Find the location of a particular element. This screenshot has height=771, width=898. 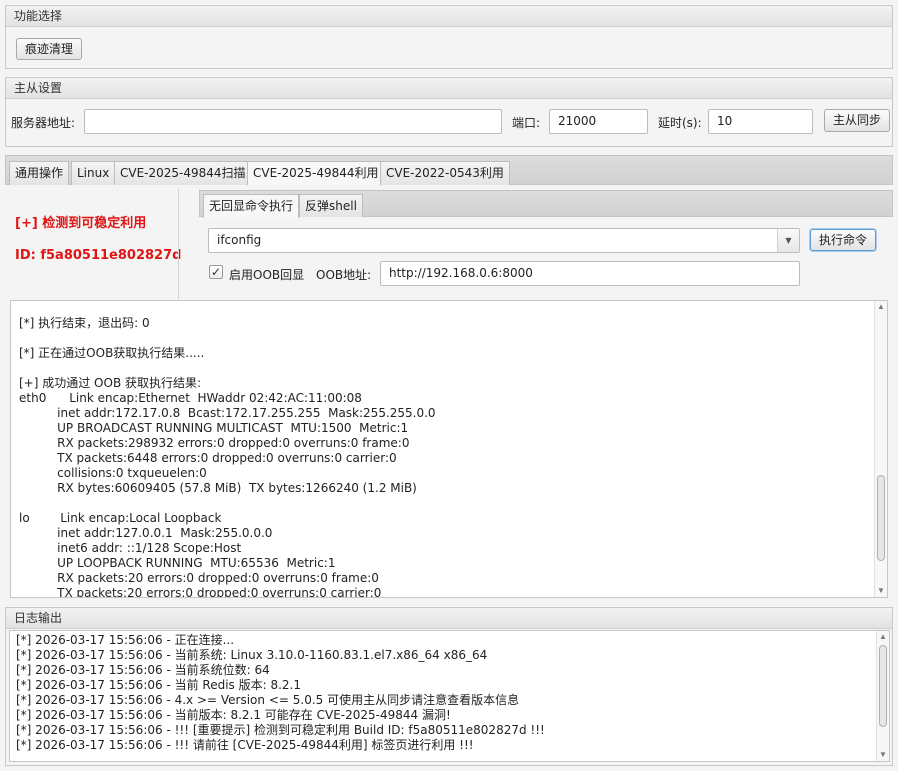

log-scroll-thumb is located at coordinates (883, 686).